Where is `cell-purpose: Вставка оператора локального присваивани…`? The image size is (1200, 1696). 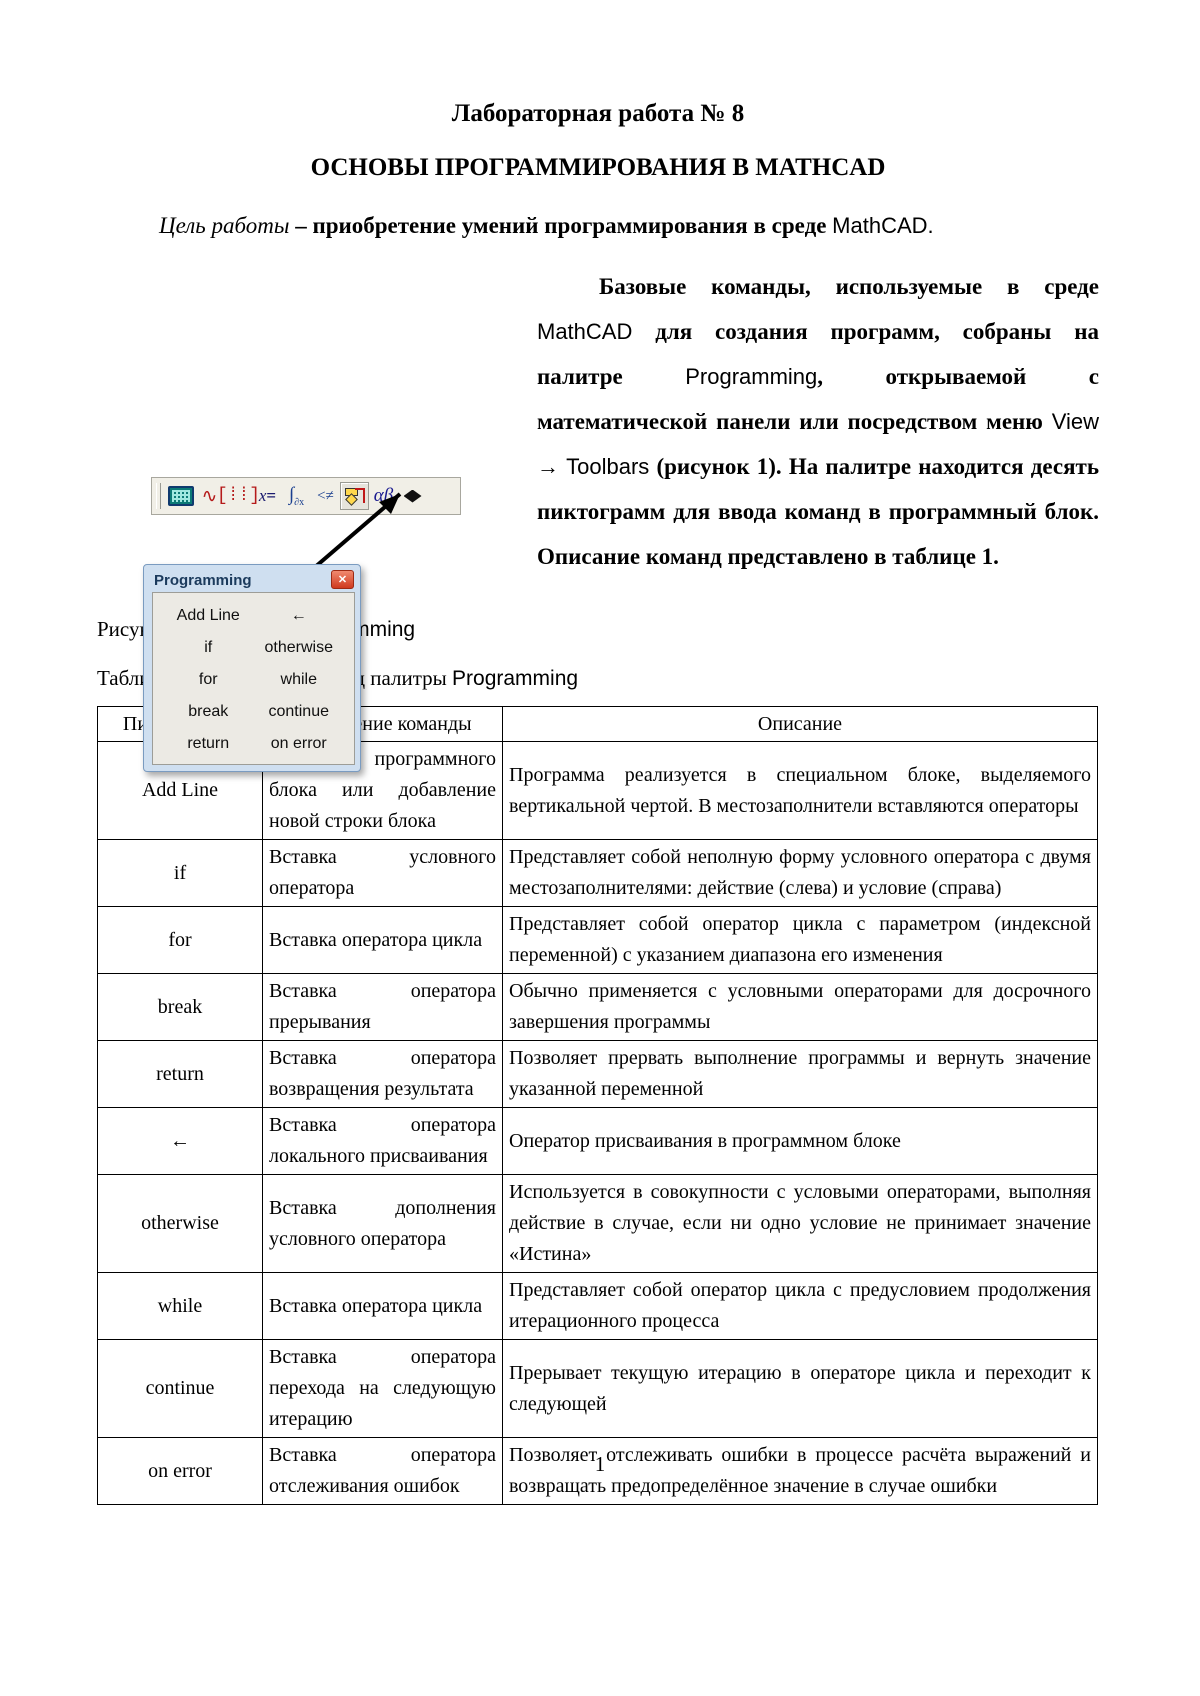 cell-purpose: Вставка оператора локального присваивани… is located at coordinates (382, 1141).